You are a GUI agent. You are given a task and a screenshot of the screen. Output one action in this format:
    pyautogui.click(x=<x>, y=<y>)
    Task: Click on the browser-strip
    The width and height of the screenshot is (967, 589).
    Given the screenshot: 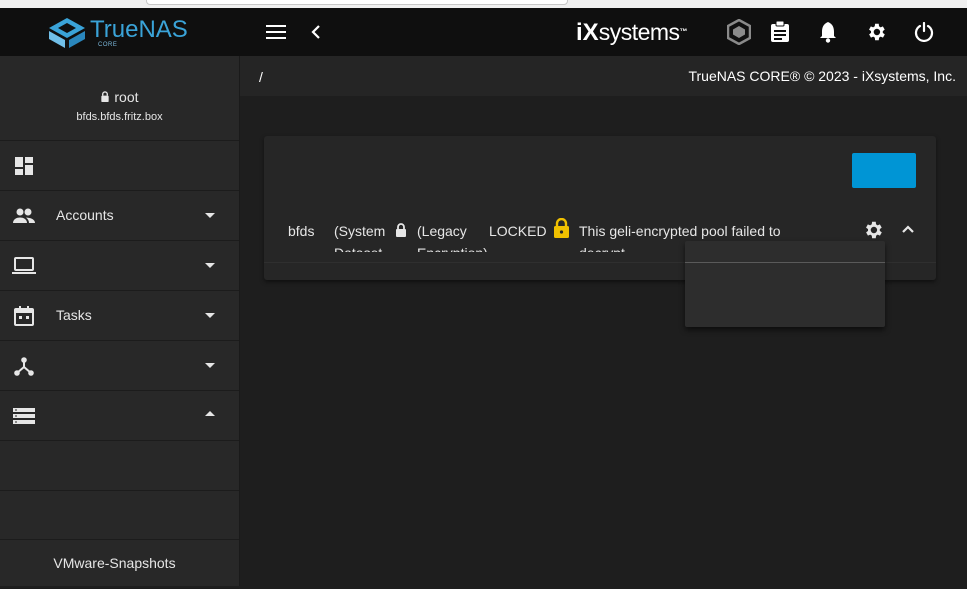 What is the action you would take?
    pyautogui.click(x=483, y=4)
    